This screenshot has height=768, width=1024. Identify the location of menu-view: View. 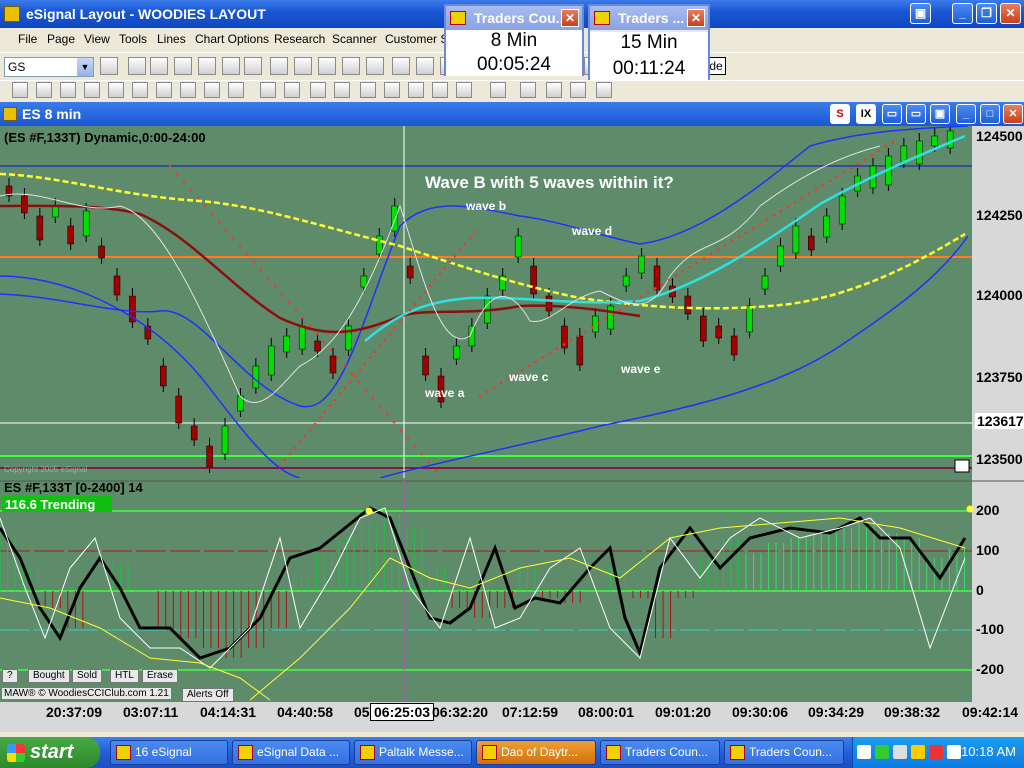
(97, 39).